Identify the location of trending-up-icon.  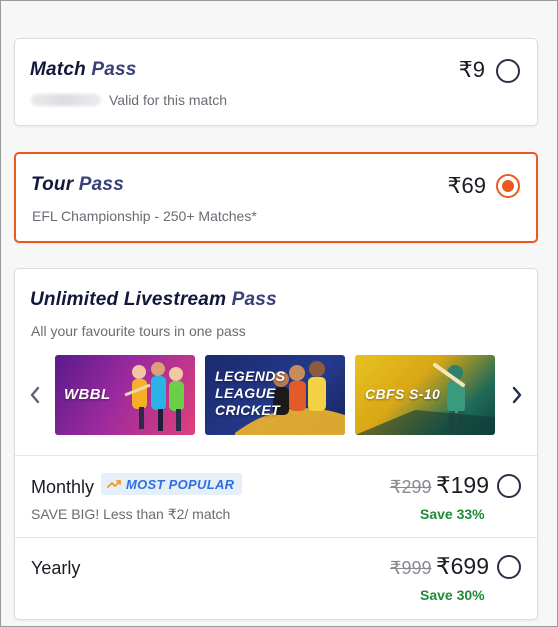
(114, 484).